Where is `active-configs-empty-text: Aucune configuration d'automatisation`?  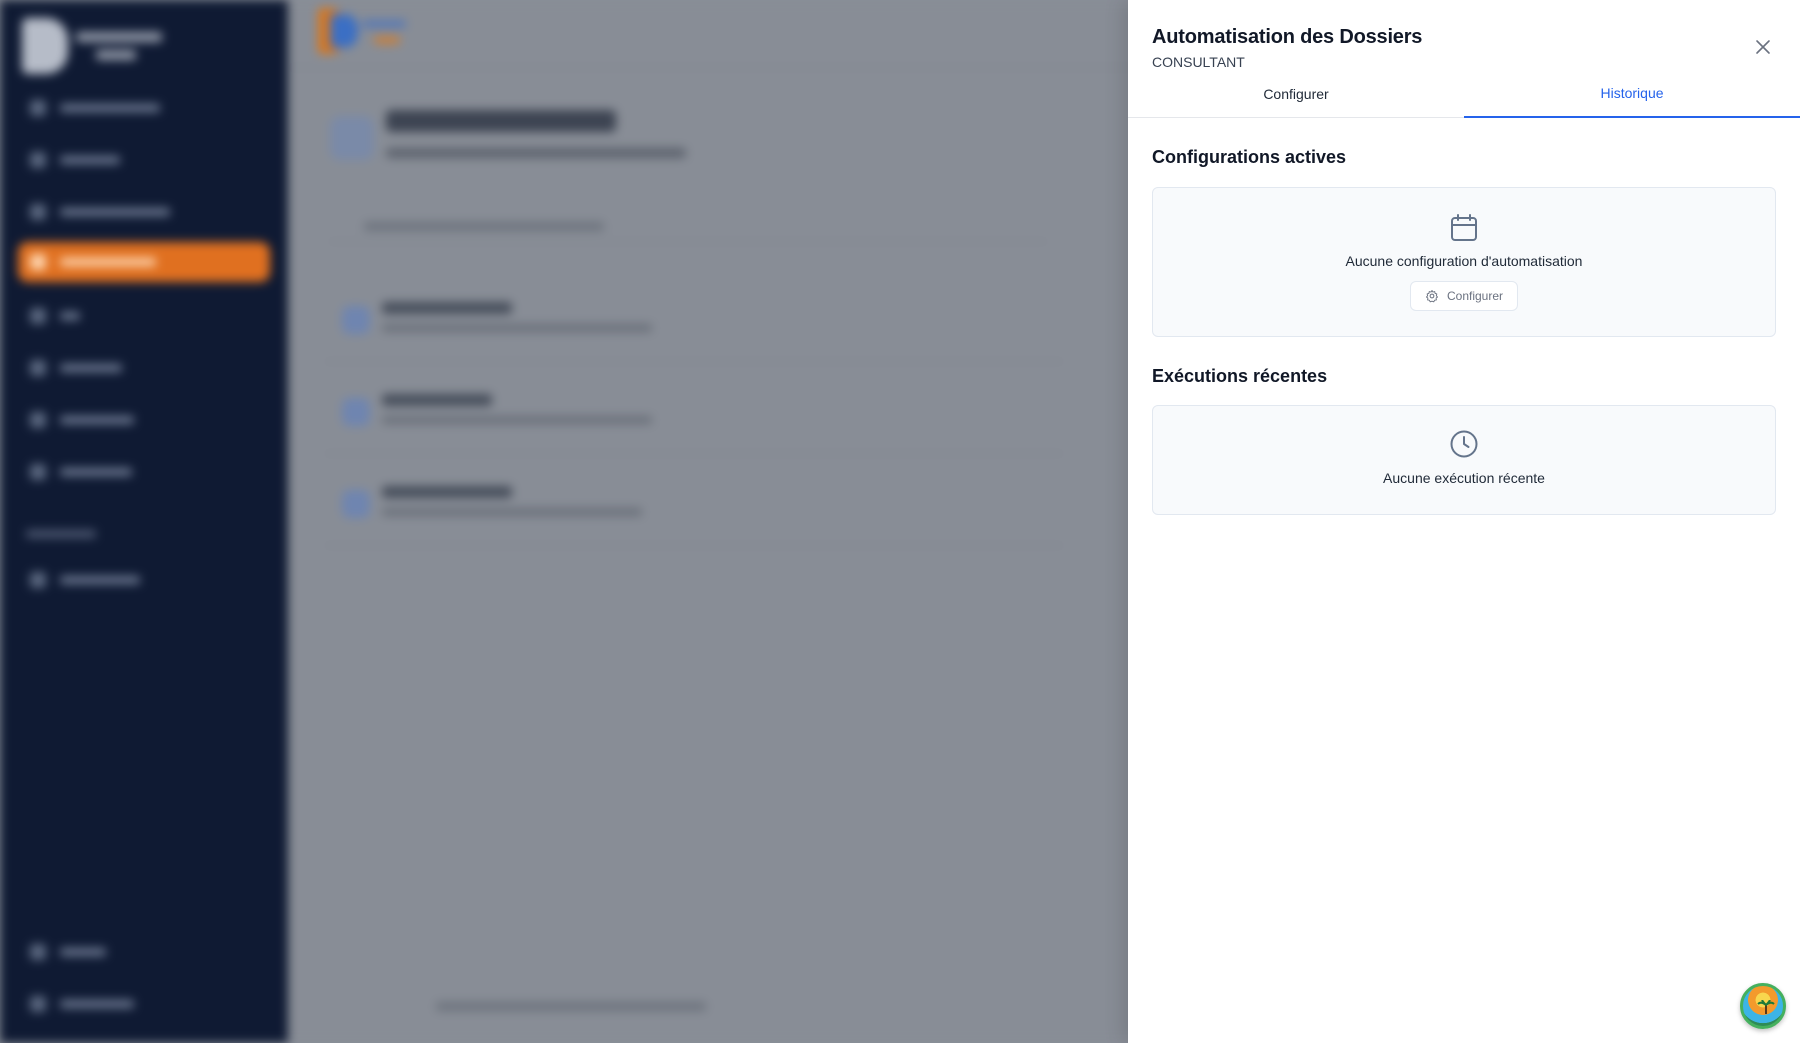
active-configs-empty-text: Aucune configuration d'automatisation is located at coordinates (1464, 261).